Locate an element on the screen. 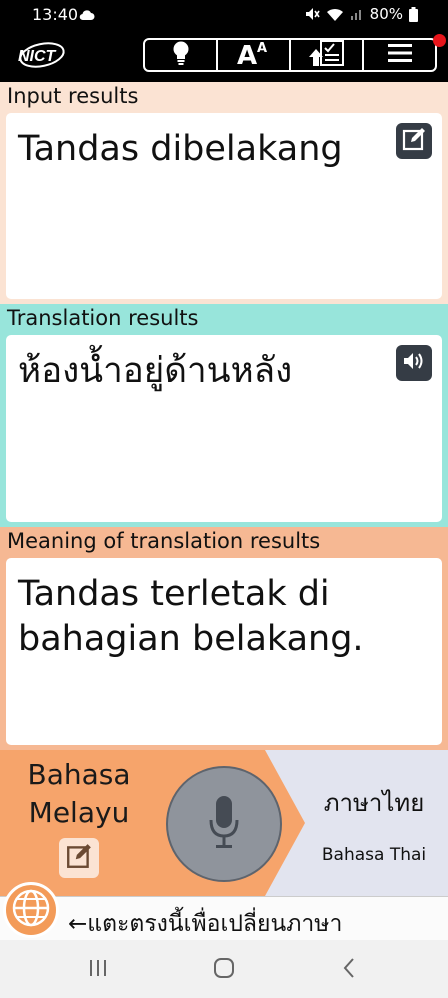 The width and height of the screenshot is (448, 998). battery-label: 80% is located at coordinates (386, 14).